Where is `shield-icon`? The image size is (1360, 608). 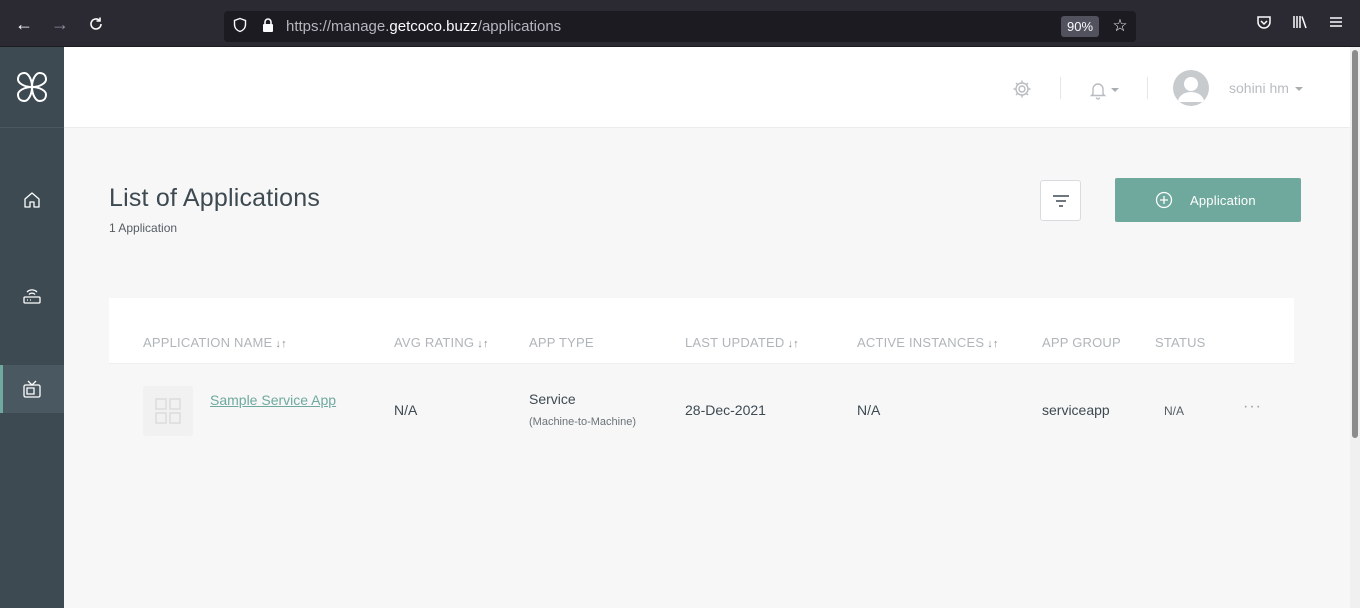
shield-icon is located at coordinates (240, 26).